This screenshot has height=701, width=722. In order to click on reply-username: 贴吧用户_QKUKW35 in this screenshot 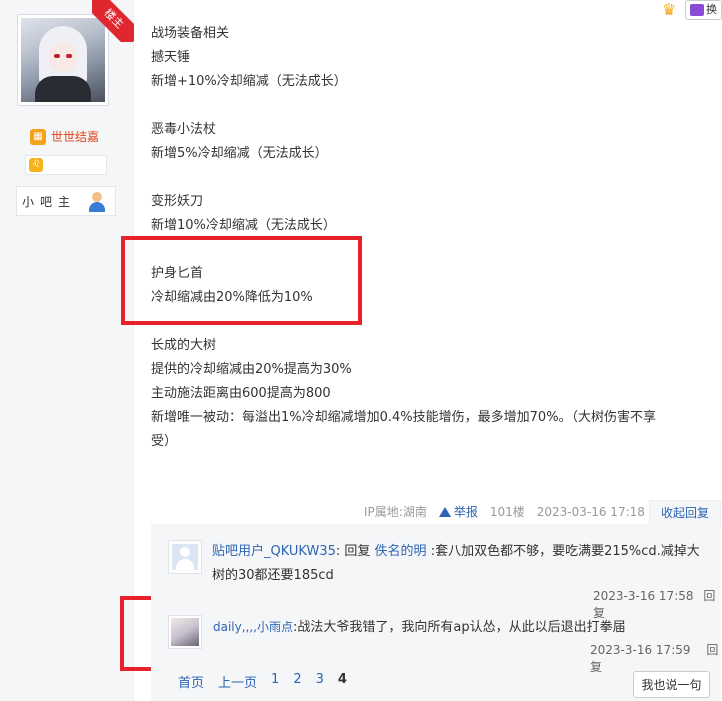, I will do `click(274, 551)`.